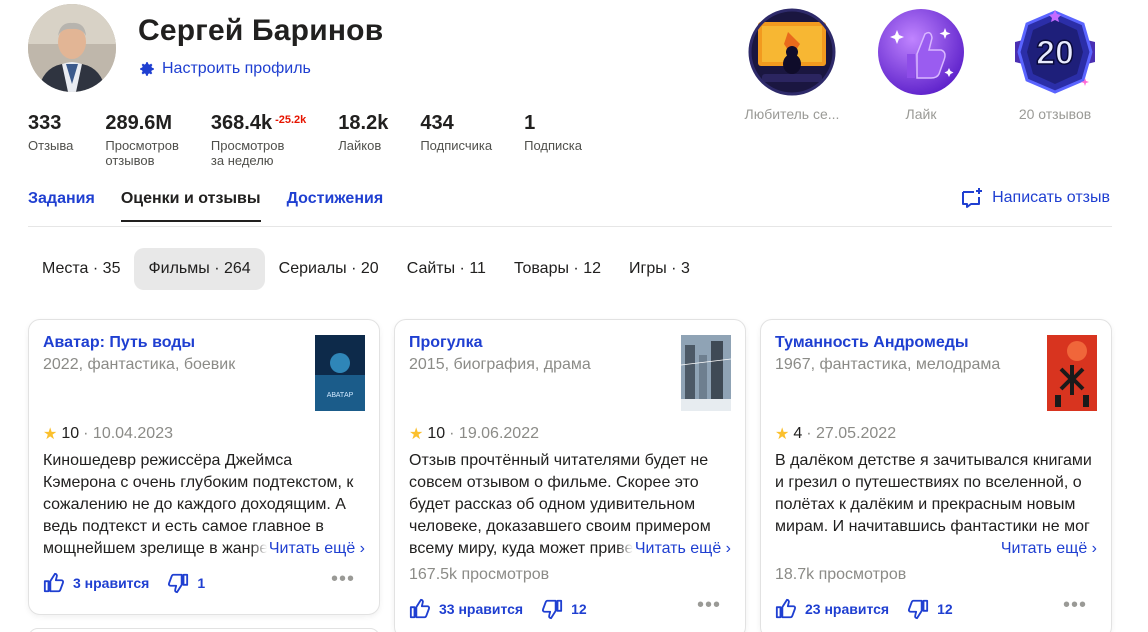  What do you see at coordinates (236, 68) in the screenshot?
I see `configure-profile-label: Настроить профиль` at bounding box center [236, 68].